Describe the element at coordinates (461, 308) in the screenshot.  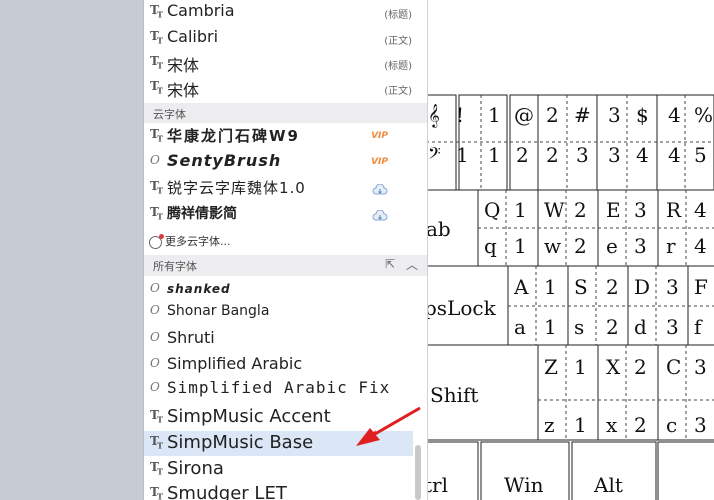
I see `key-capslock-label: psLock` at that location.